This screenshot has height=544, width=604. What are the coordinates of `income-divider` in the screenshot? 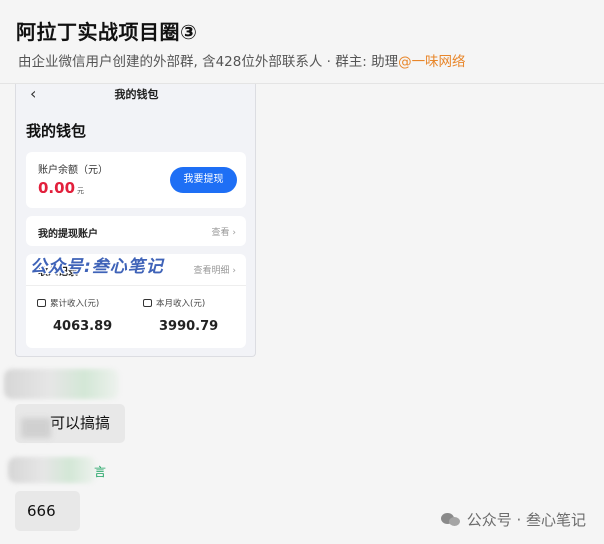 It's located at (136, 285).